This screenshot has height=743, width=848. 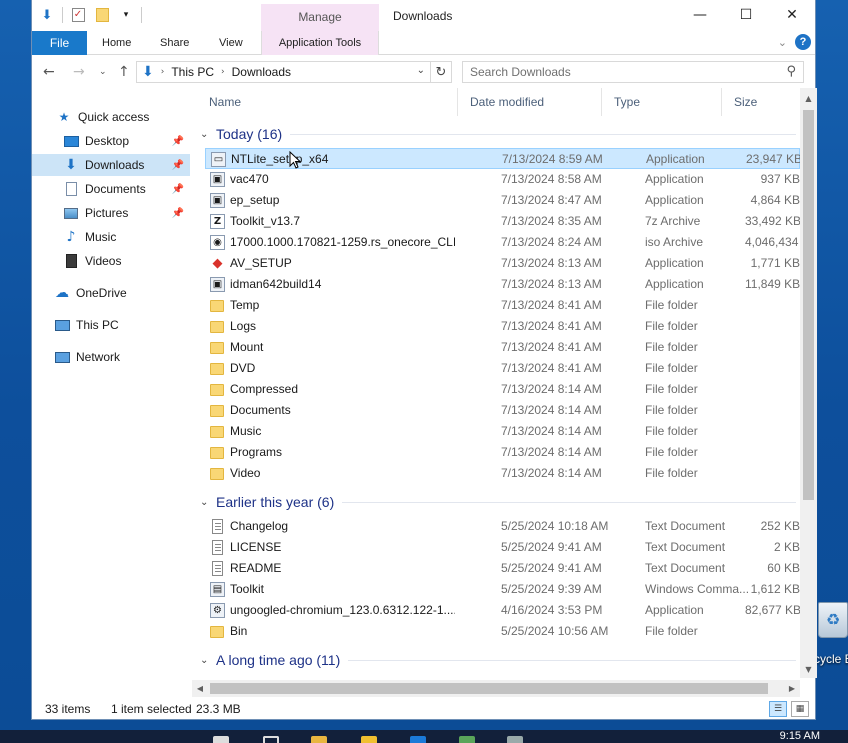 What do you see at coordinates (246, 431) in the screenshot?
I see `file-name-cell: Music` at bounding box center [246, 431].